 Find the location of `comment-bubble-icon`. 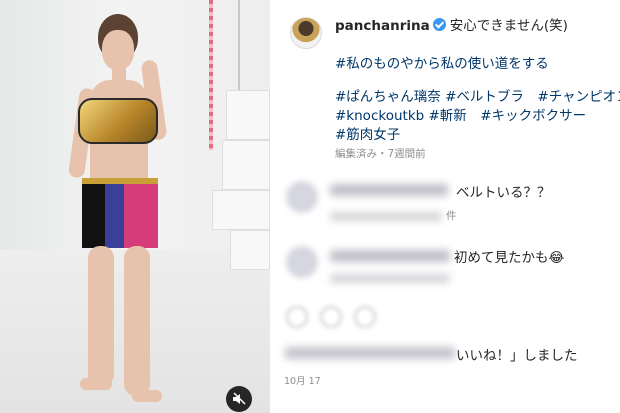

comment-bubble-icon is located at coordinates (331, 317).